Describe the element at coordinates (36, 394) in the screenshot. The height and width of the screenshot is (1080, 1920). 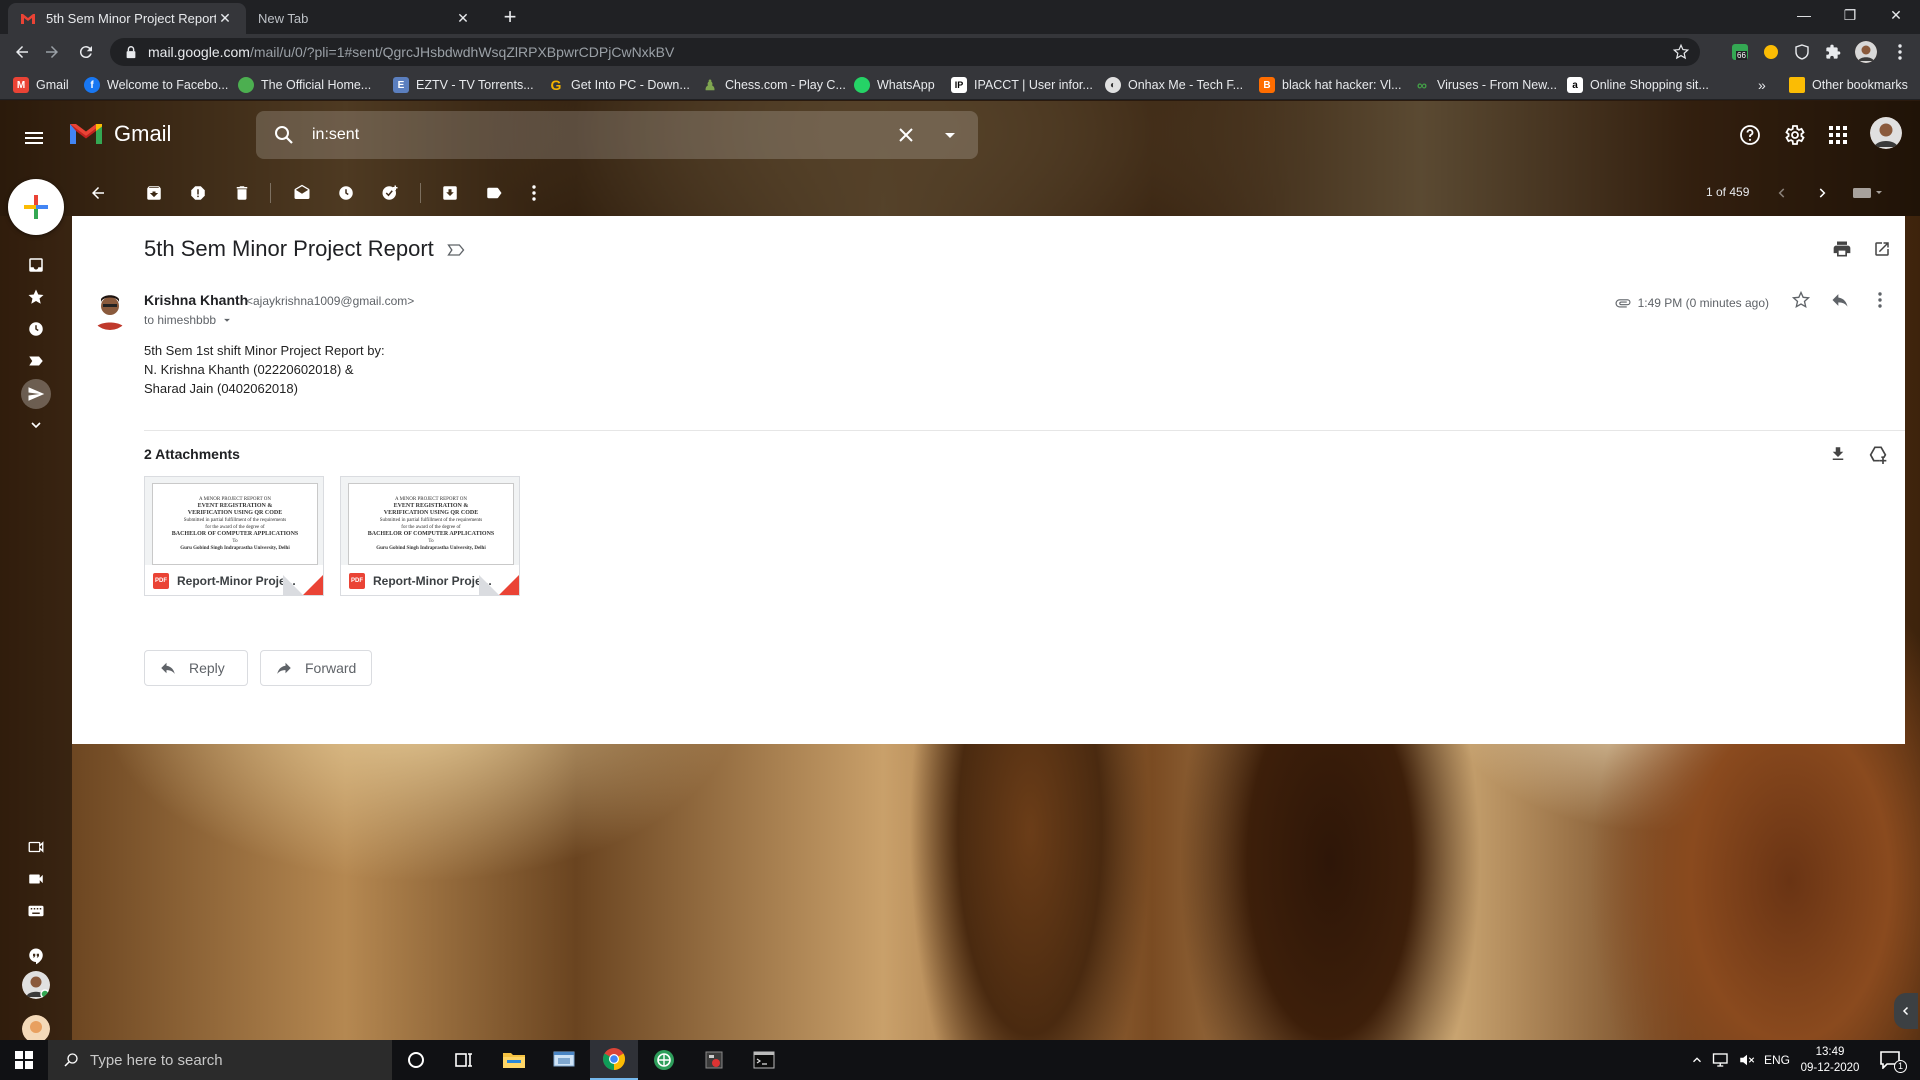
I see `sent-nav` at that location.